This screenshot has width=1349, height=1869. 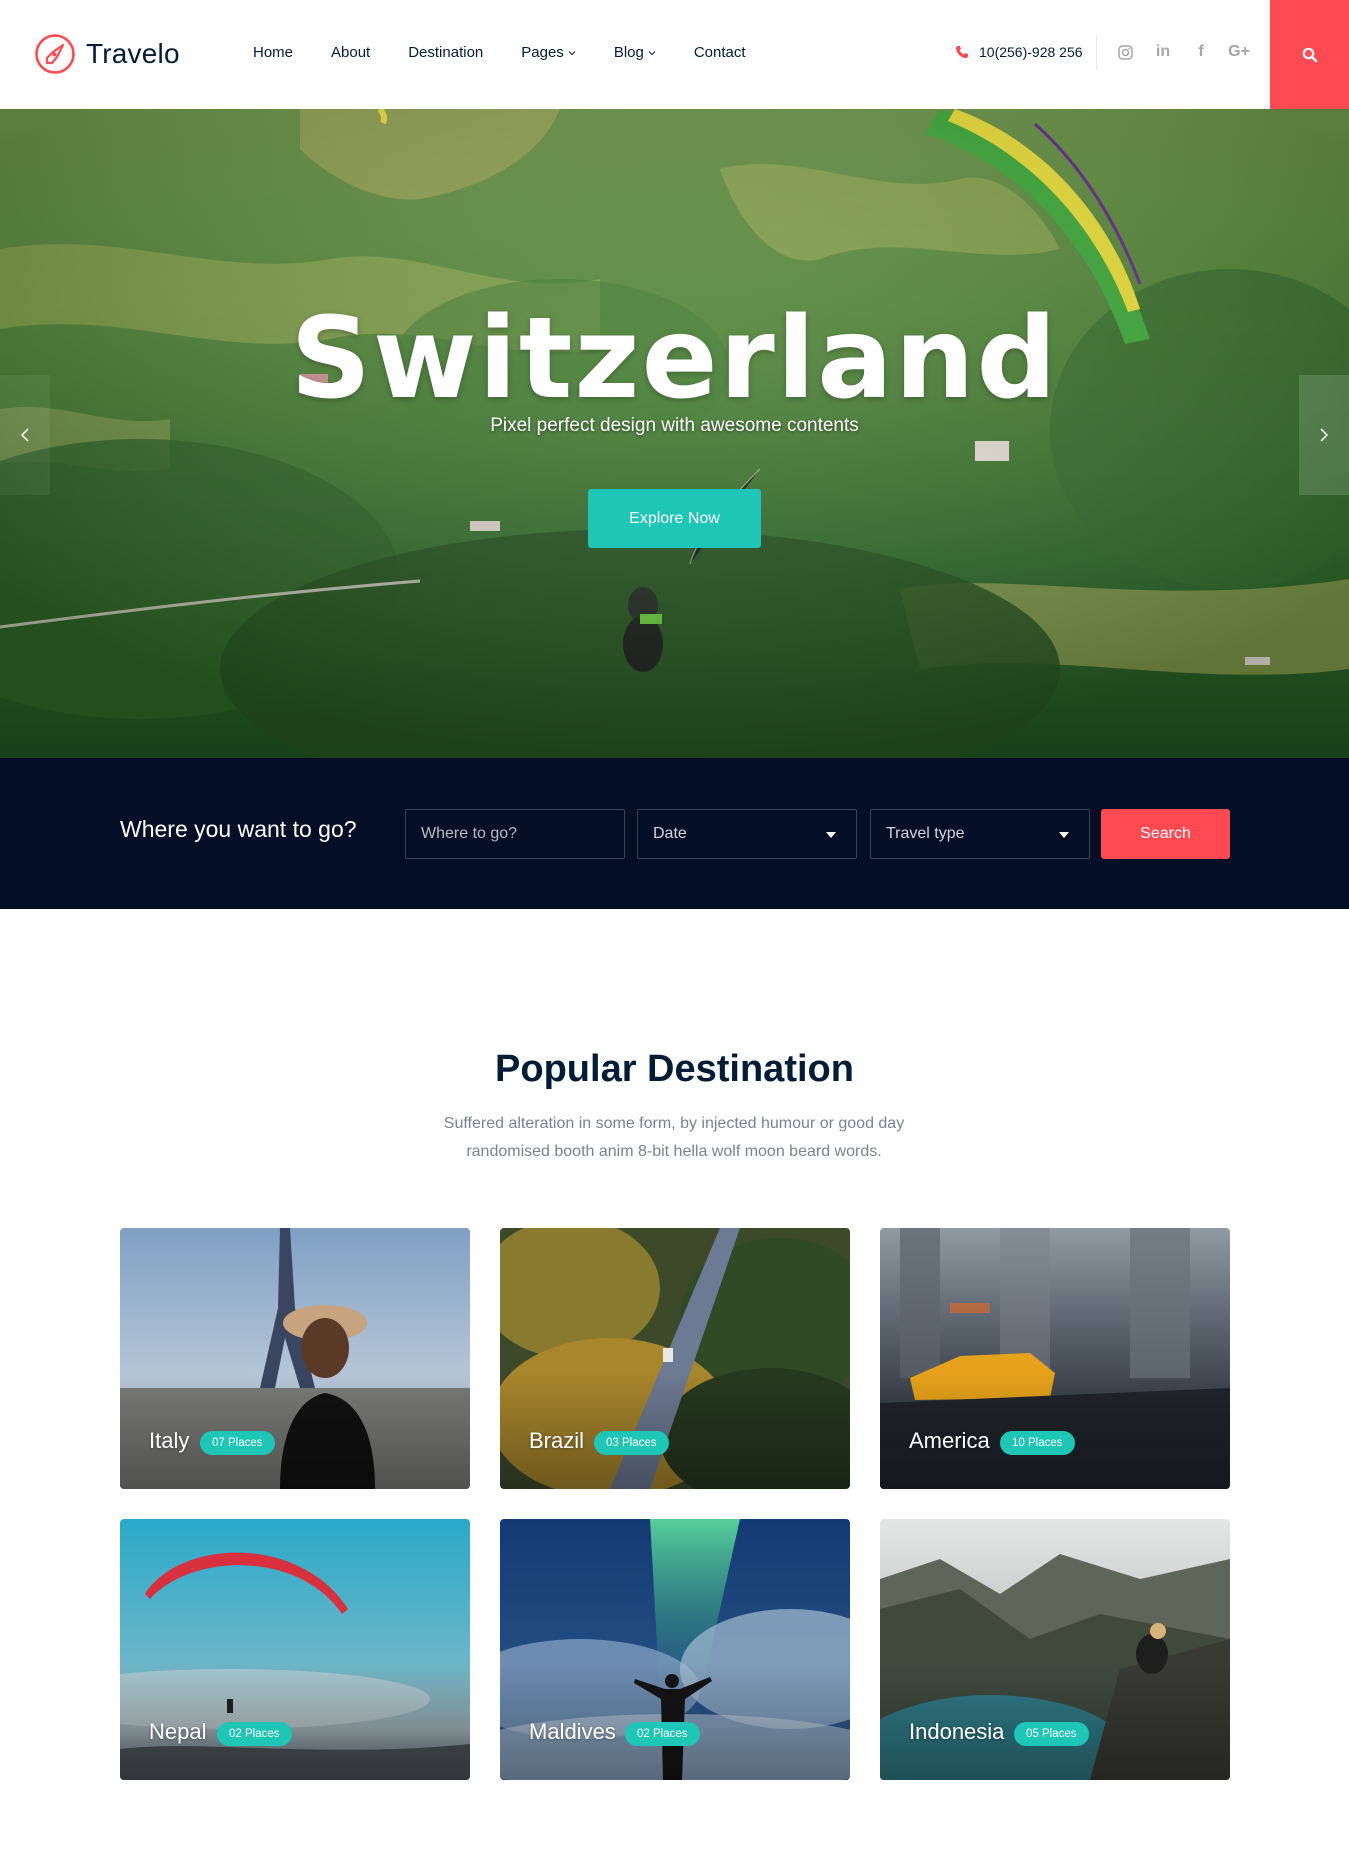 I want to click on nav-about: About, so click(x=350, y=52).